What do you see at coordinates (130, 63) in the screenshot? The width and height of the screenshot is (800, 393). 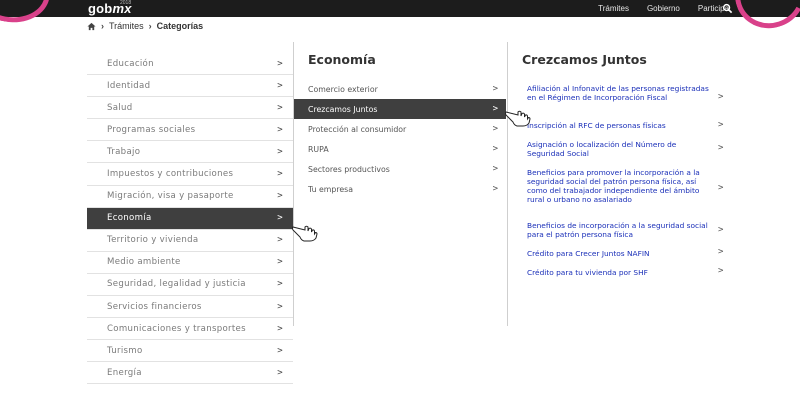 I see `category-label: Educación` at bounding box center [130, 63].